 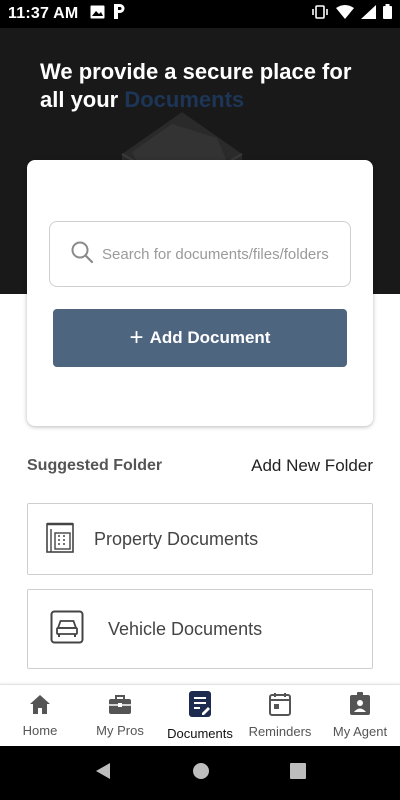 What do you see at coordinates (40, 730) in the screenshot?
I see `nav-label-home: Home` at bounding box center [40, 730].